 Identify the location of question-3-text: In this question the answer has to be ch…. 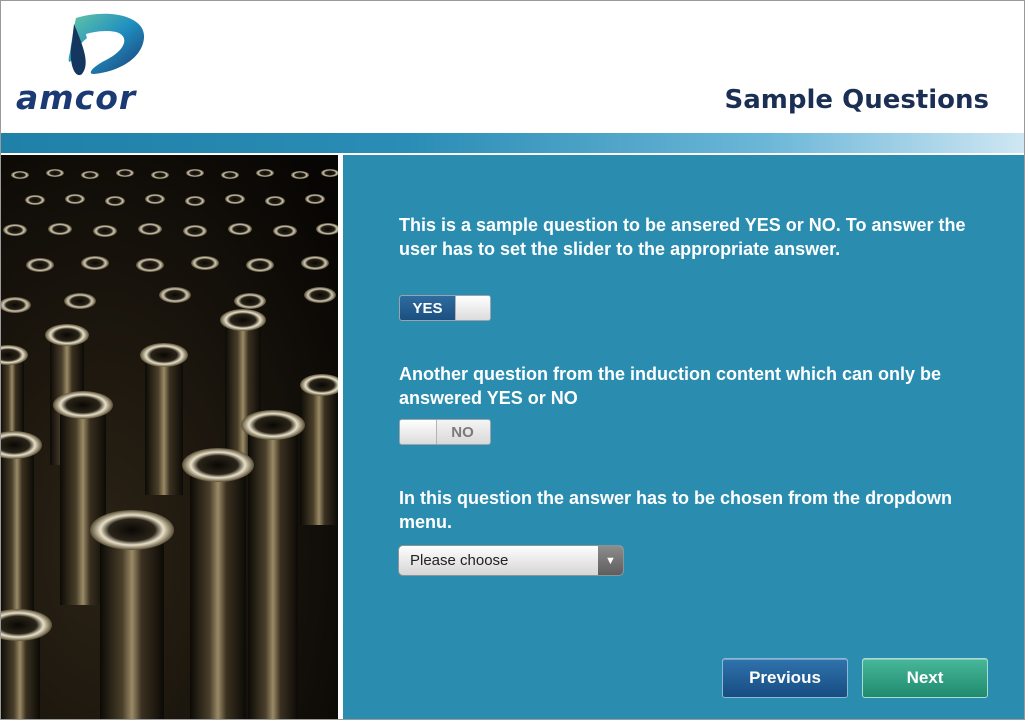
(676, 510).